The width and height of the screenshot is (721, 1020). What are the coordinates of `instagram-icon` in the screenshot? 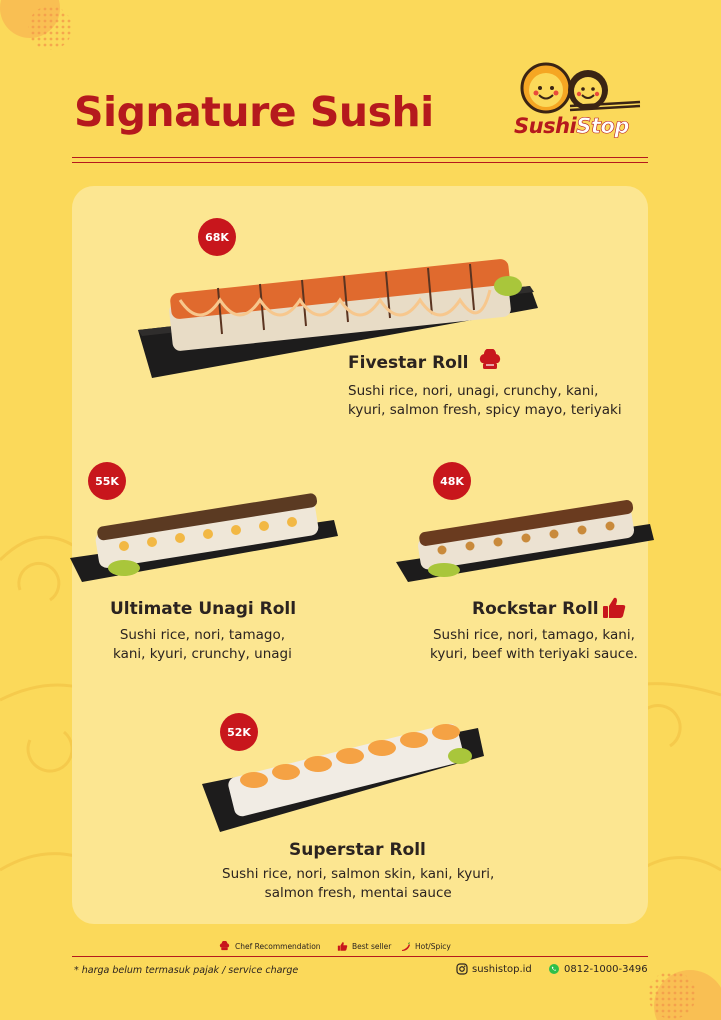 It's located at (462, 969).